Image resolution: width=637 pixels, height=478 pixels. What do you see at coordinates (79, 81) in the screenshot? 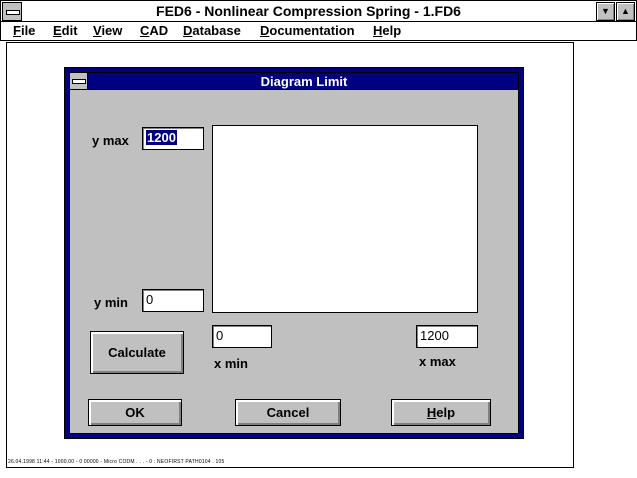
I see `dialog-system-menu-icon` at bounding box center [79, 81].